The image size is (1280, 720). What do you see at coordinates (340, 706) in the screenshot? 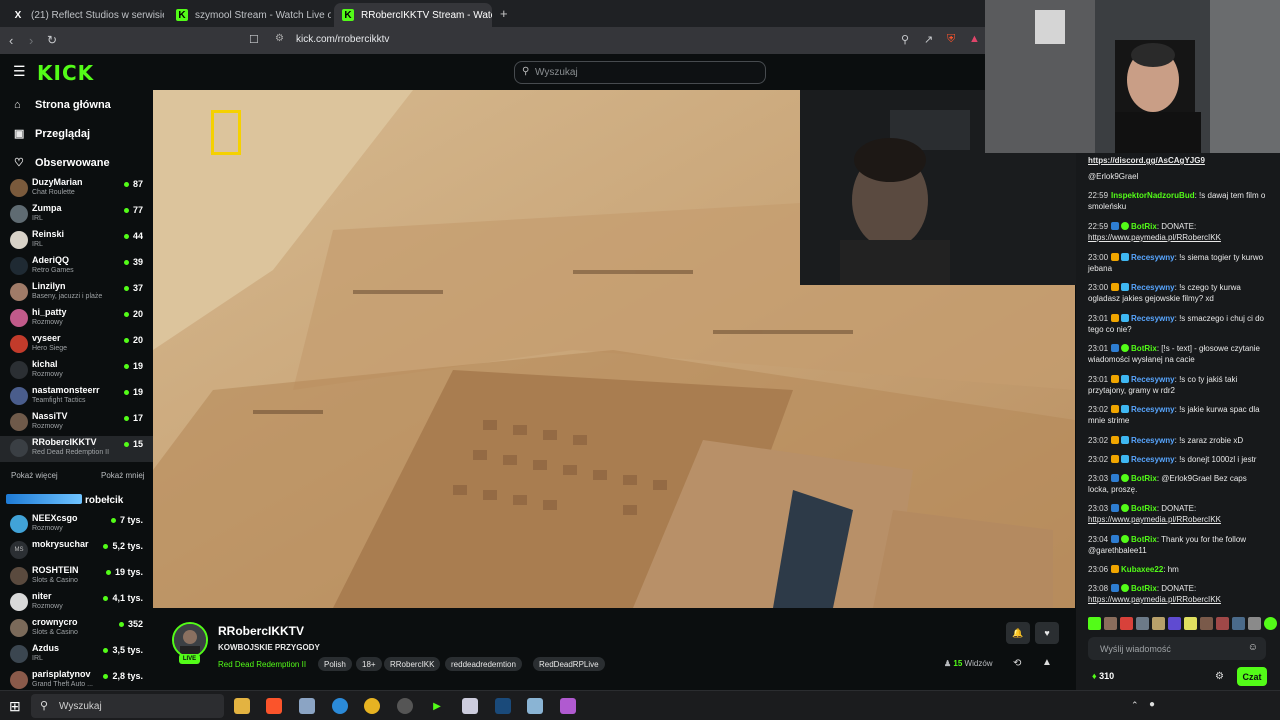
I see `edge-icon` at bounding box center [340, 706].